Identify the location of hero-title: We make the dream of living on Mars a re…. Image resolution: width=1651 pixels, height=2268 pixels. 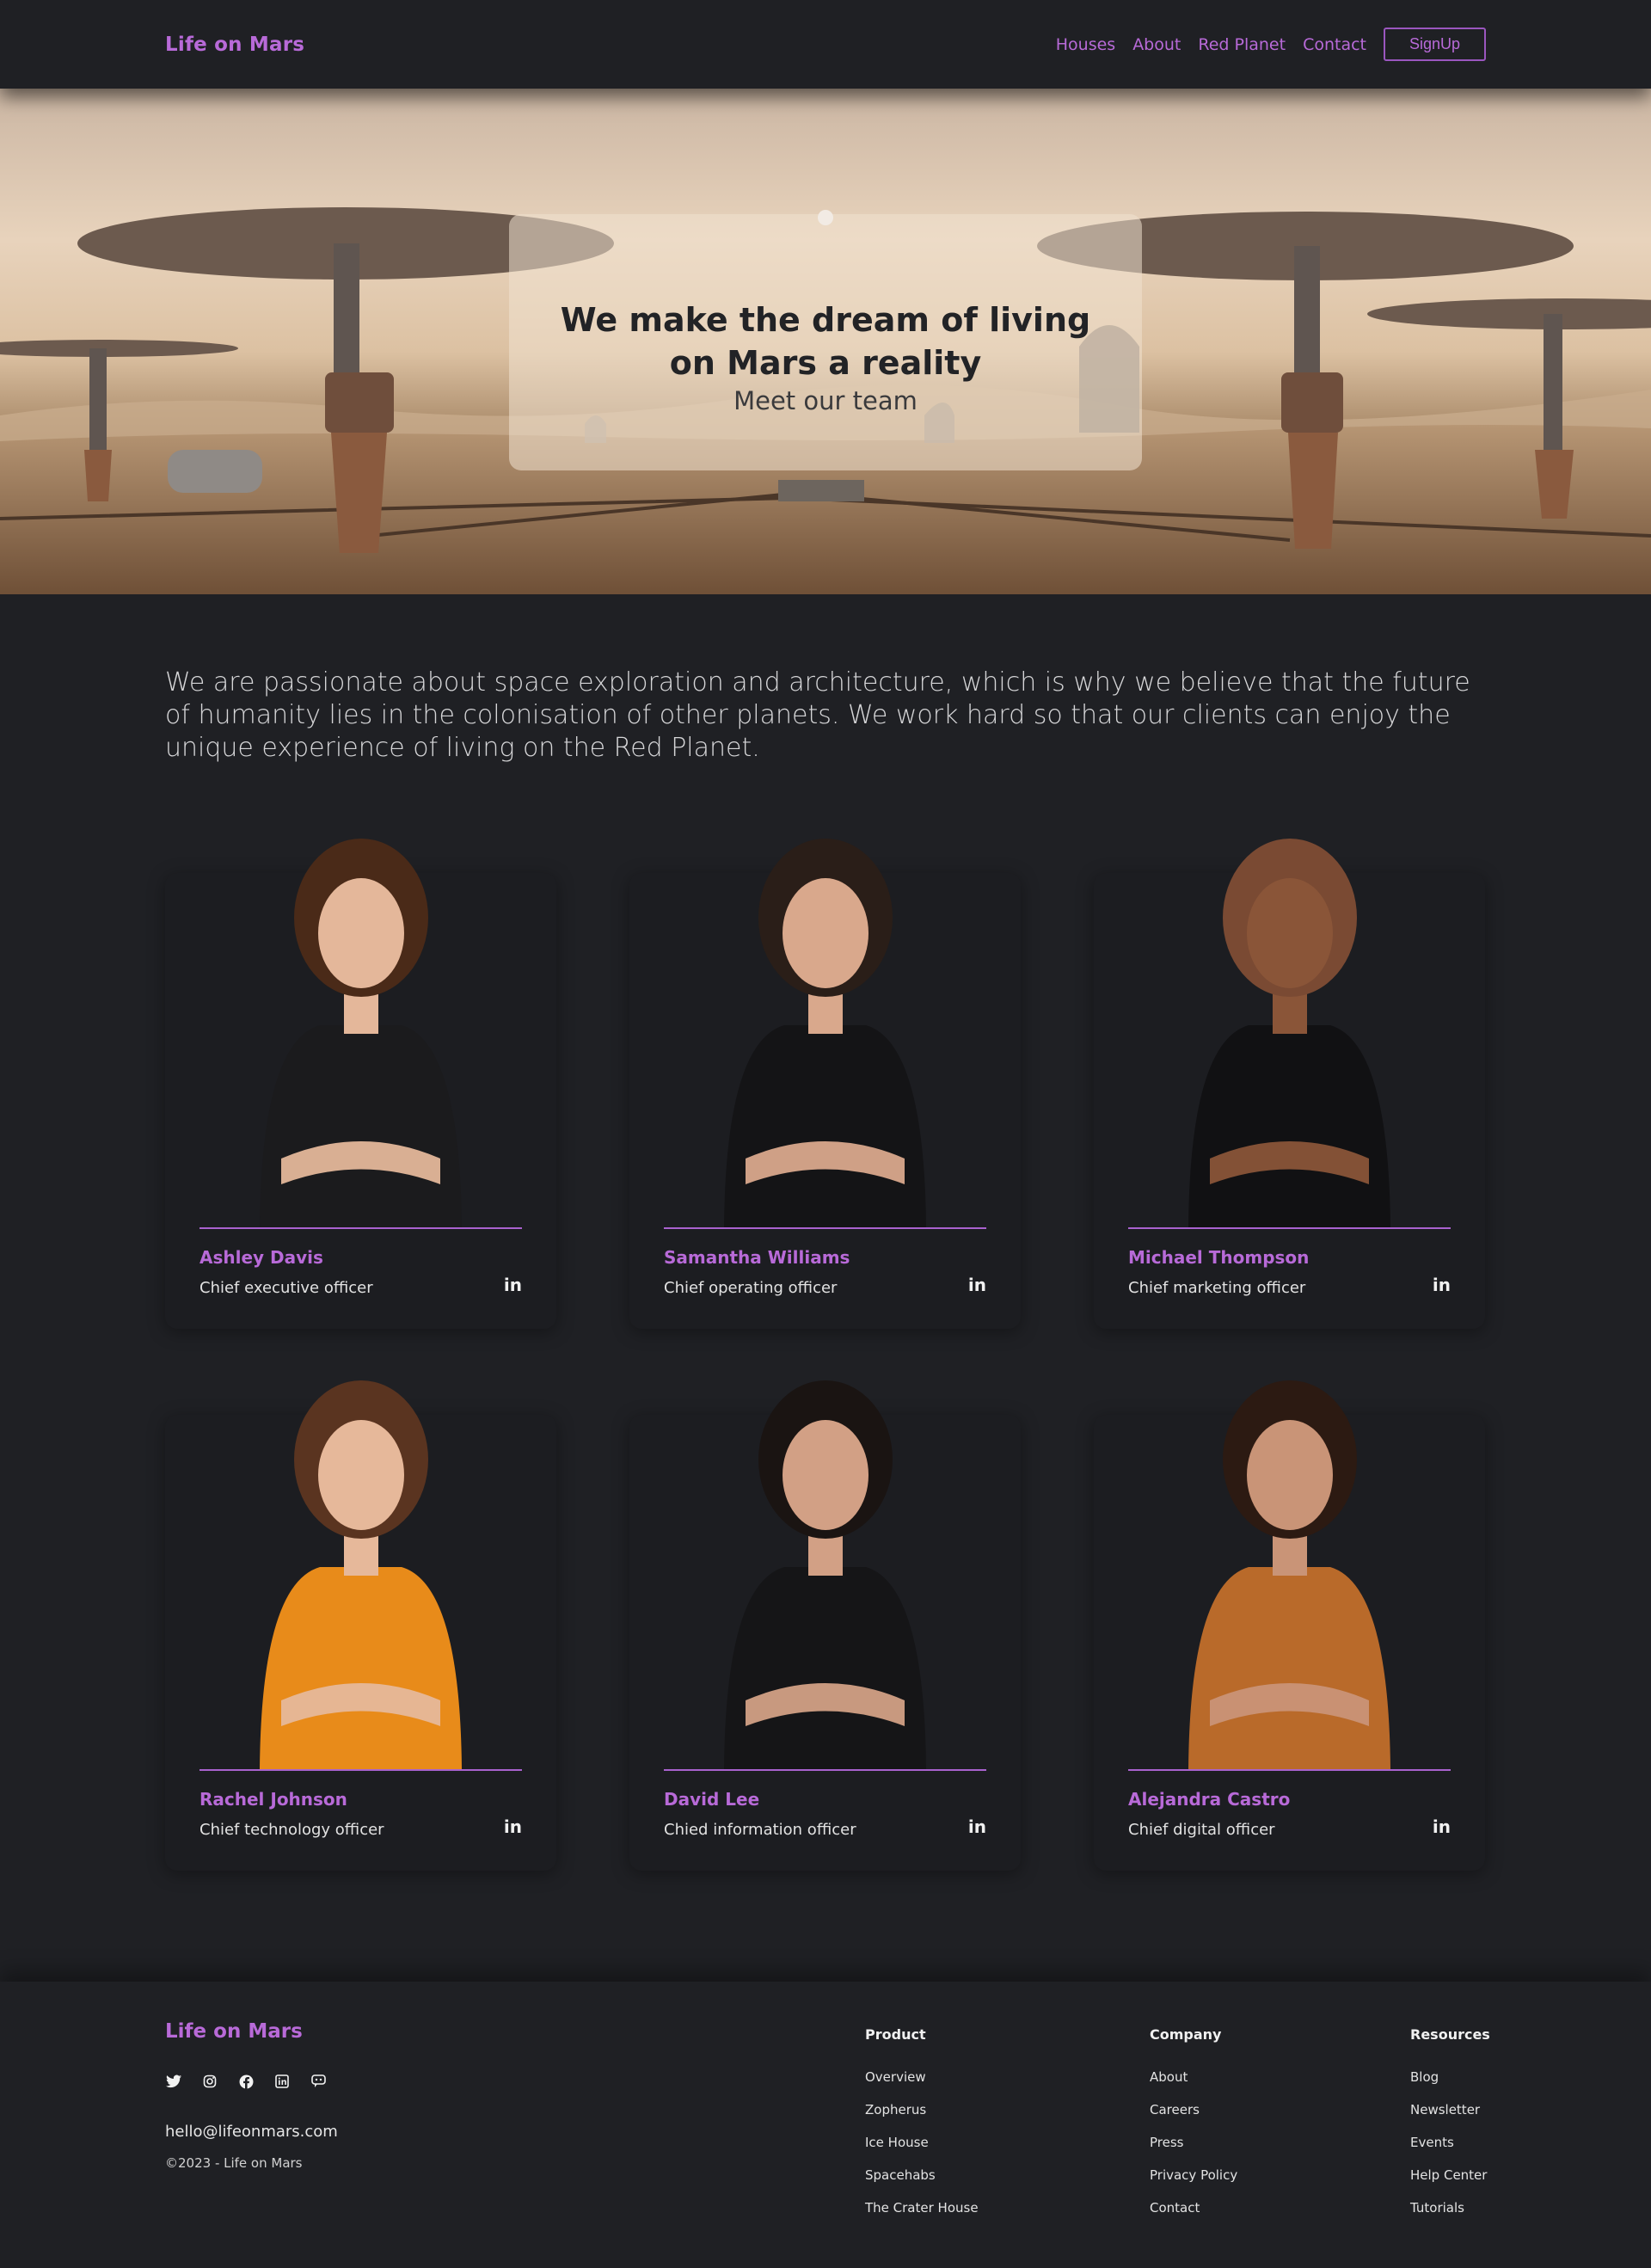
(825, 341).